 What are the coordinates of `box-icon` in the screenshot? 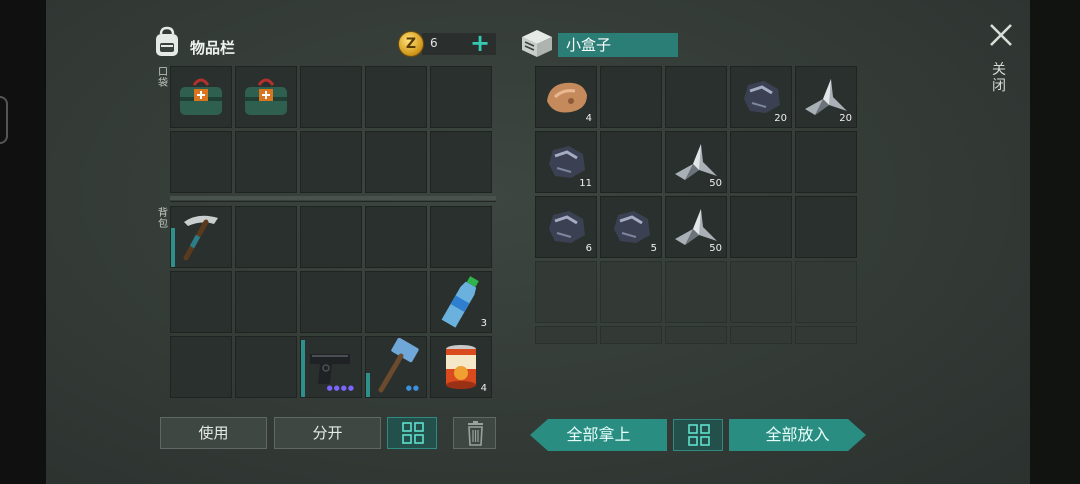 It's located at (537, 43).